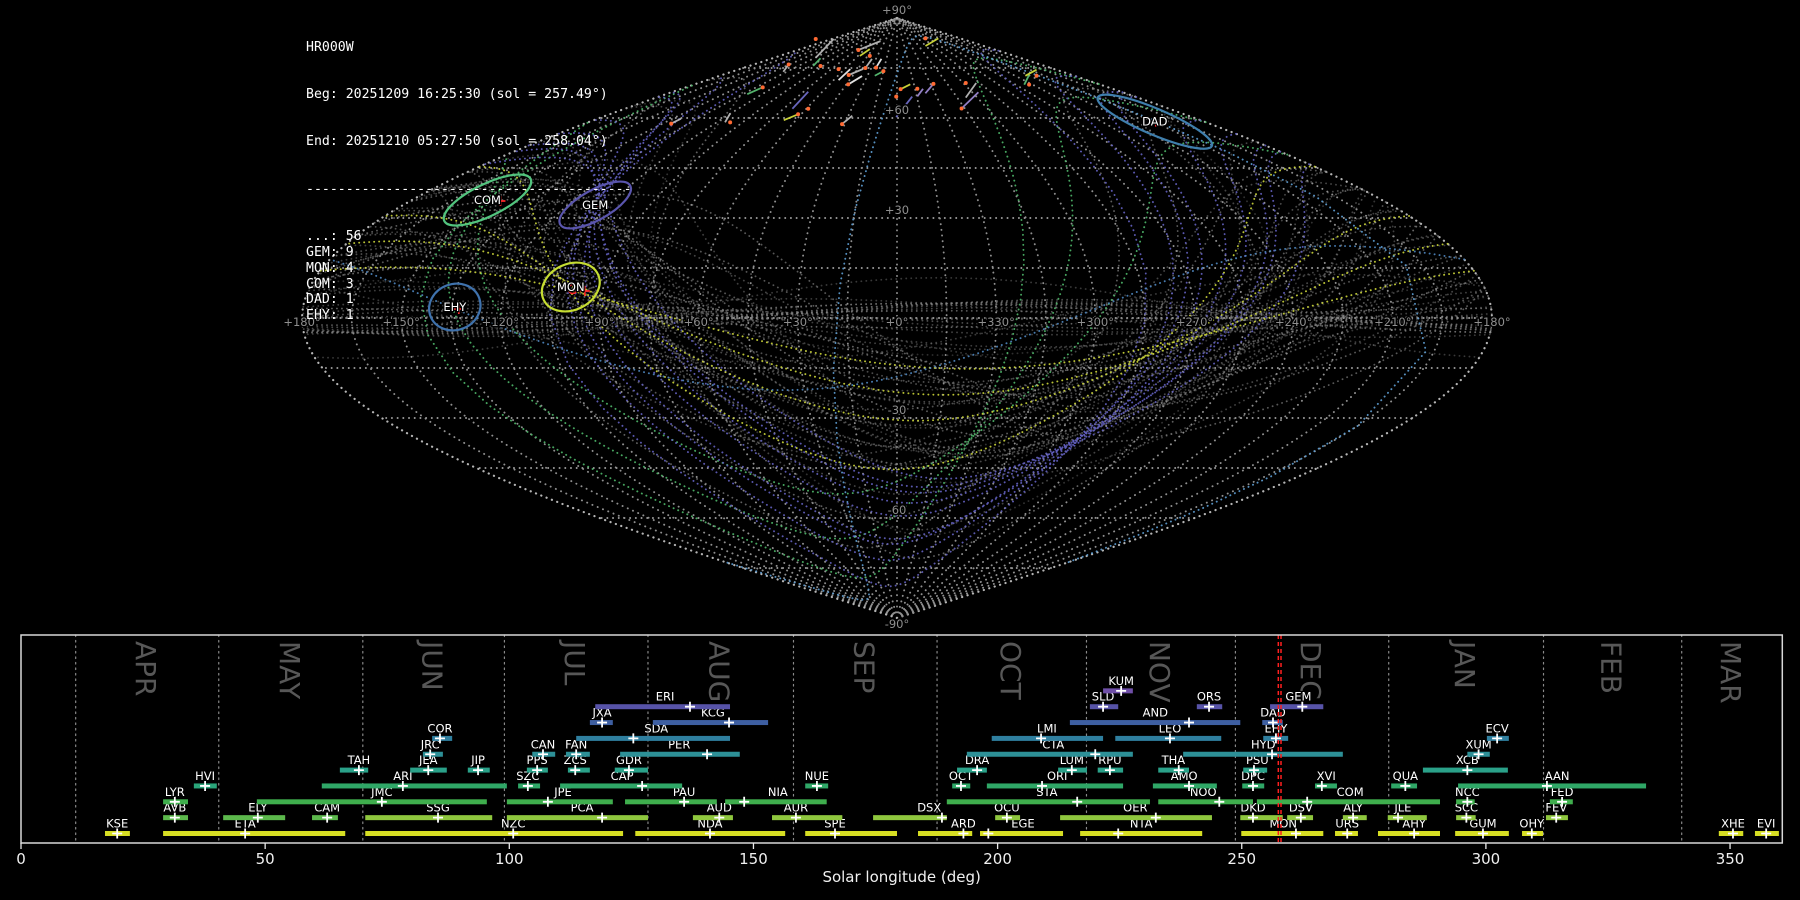 The height and width of the screenshot is (900, 1800). Describe the element at coordinates (494, 833) in the screenshot. I see `bar-NZC` at that location.